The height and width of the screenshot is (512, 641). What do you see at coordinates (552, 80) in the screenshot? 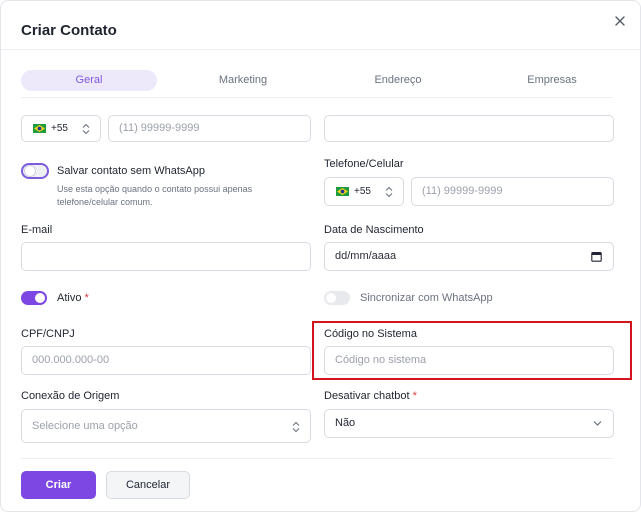
I see `tab-empresas: Empresas` at bounding box center [552, 80].